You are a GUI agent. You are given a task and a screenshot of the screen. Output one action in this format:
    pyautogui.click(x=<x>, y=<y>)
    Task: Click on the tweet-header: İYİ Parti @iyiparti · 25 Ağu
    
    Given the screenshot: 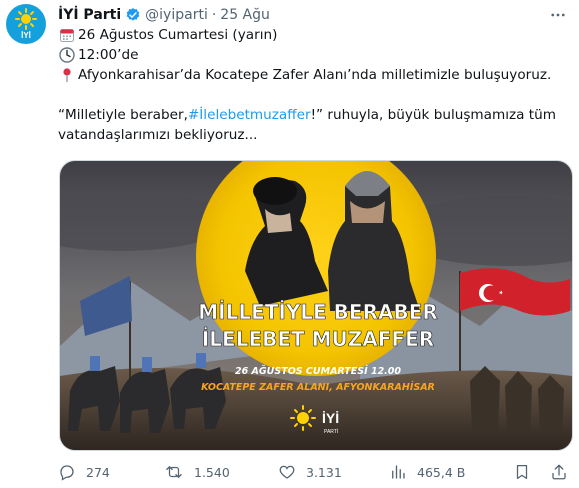 What is the action you would take?
    pyautogui.click(x=313, y=15)
    